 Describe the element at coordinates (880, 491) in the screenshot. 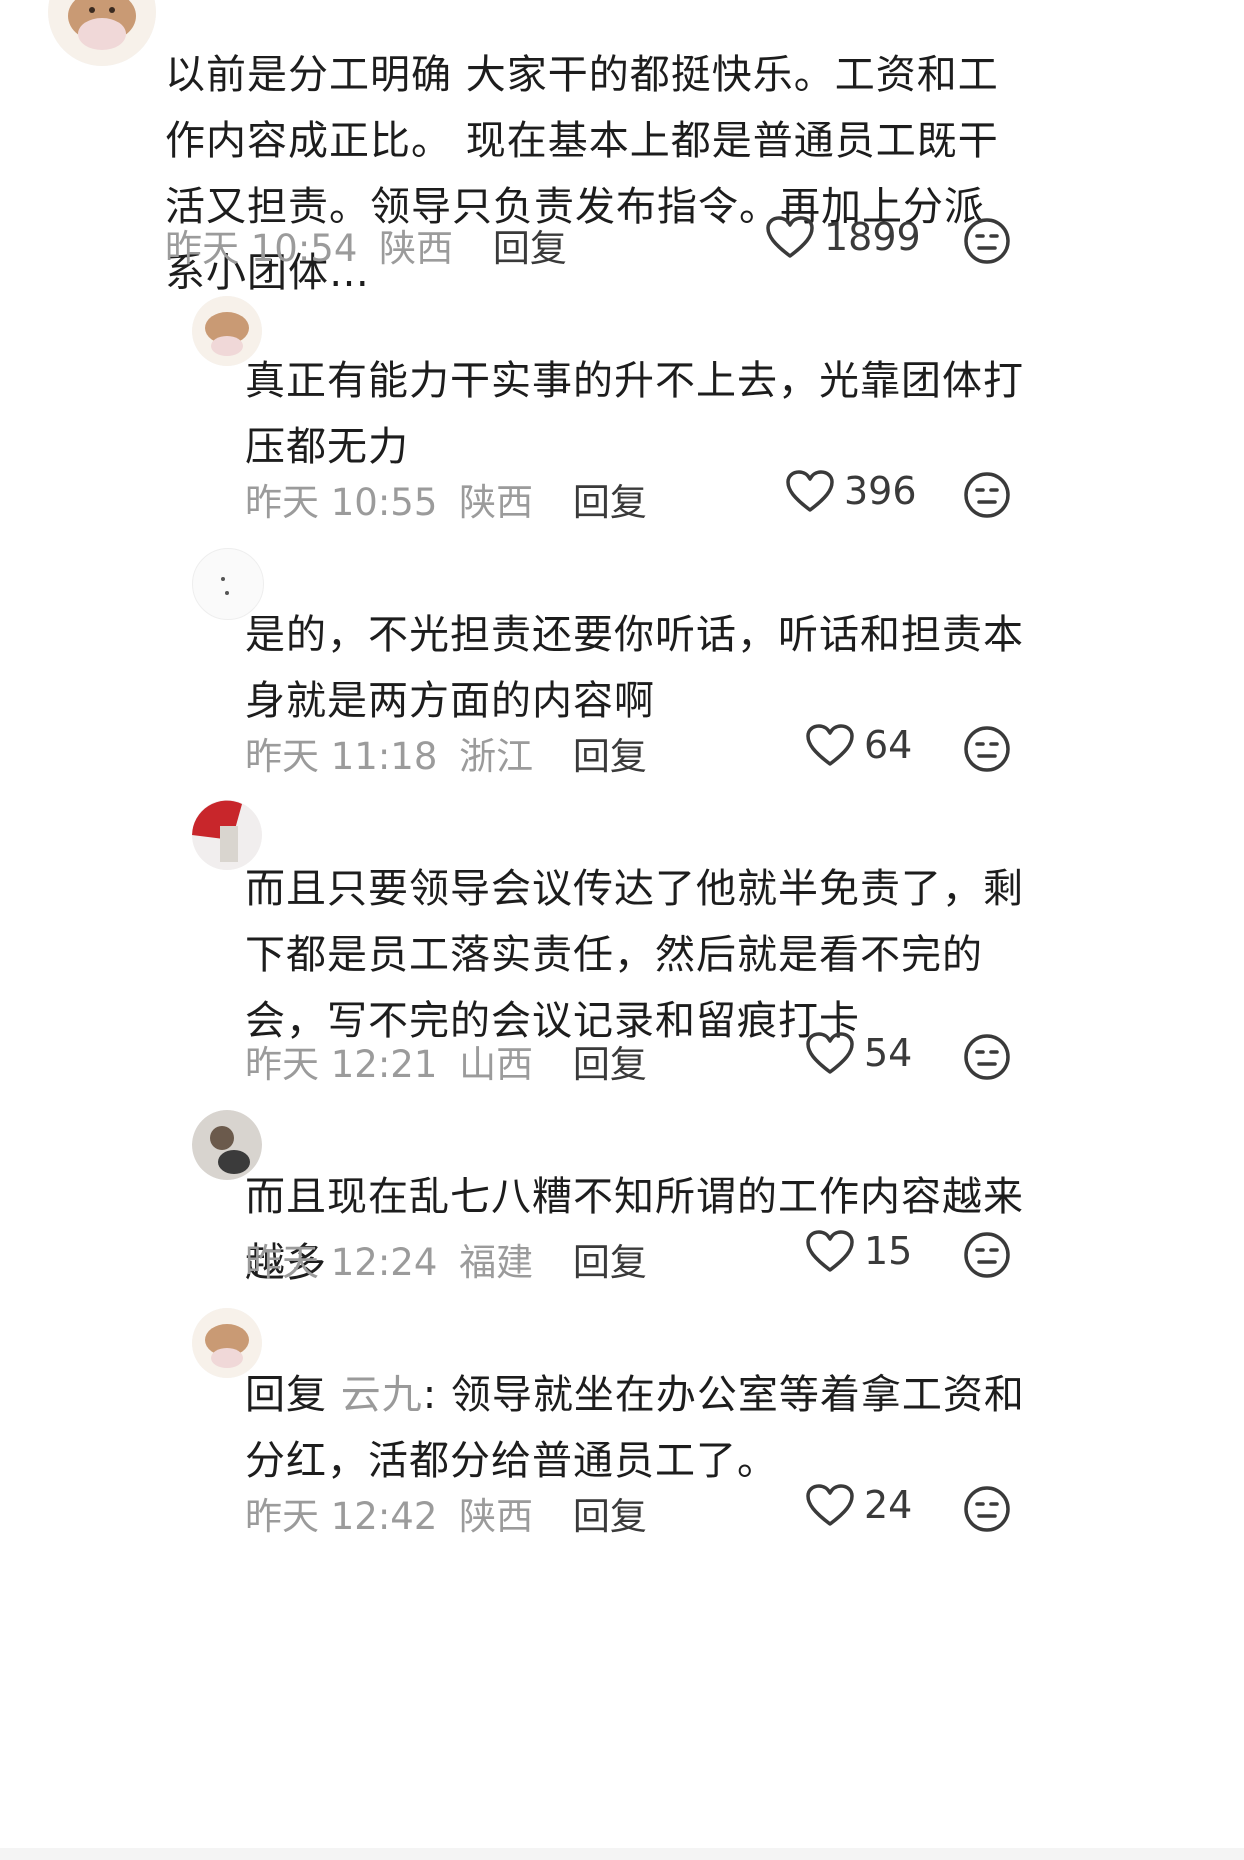

I see `like-count: 396` at that location.